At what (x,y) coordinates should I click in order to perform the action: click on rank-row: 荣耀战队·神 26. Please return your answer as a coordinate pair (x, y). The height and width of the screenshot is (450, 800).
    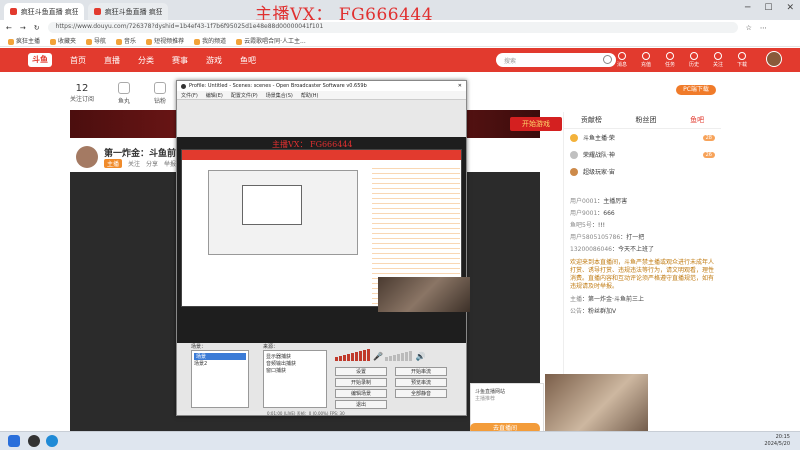
    Looking at the image, I should click on (642, 154).